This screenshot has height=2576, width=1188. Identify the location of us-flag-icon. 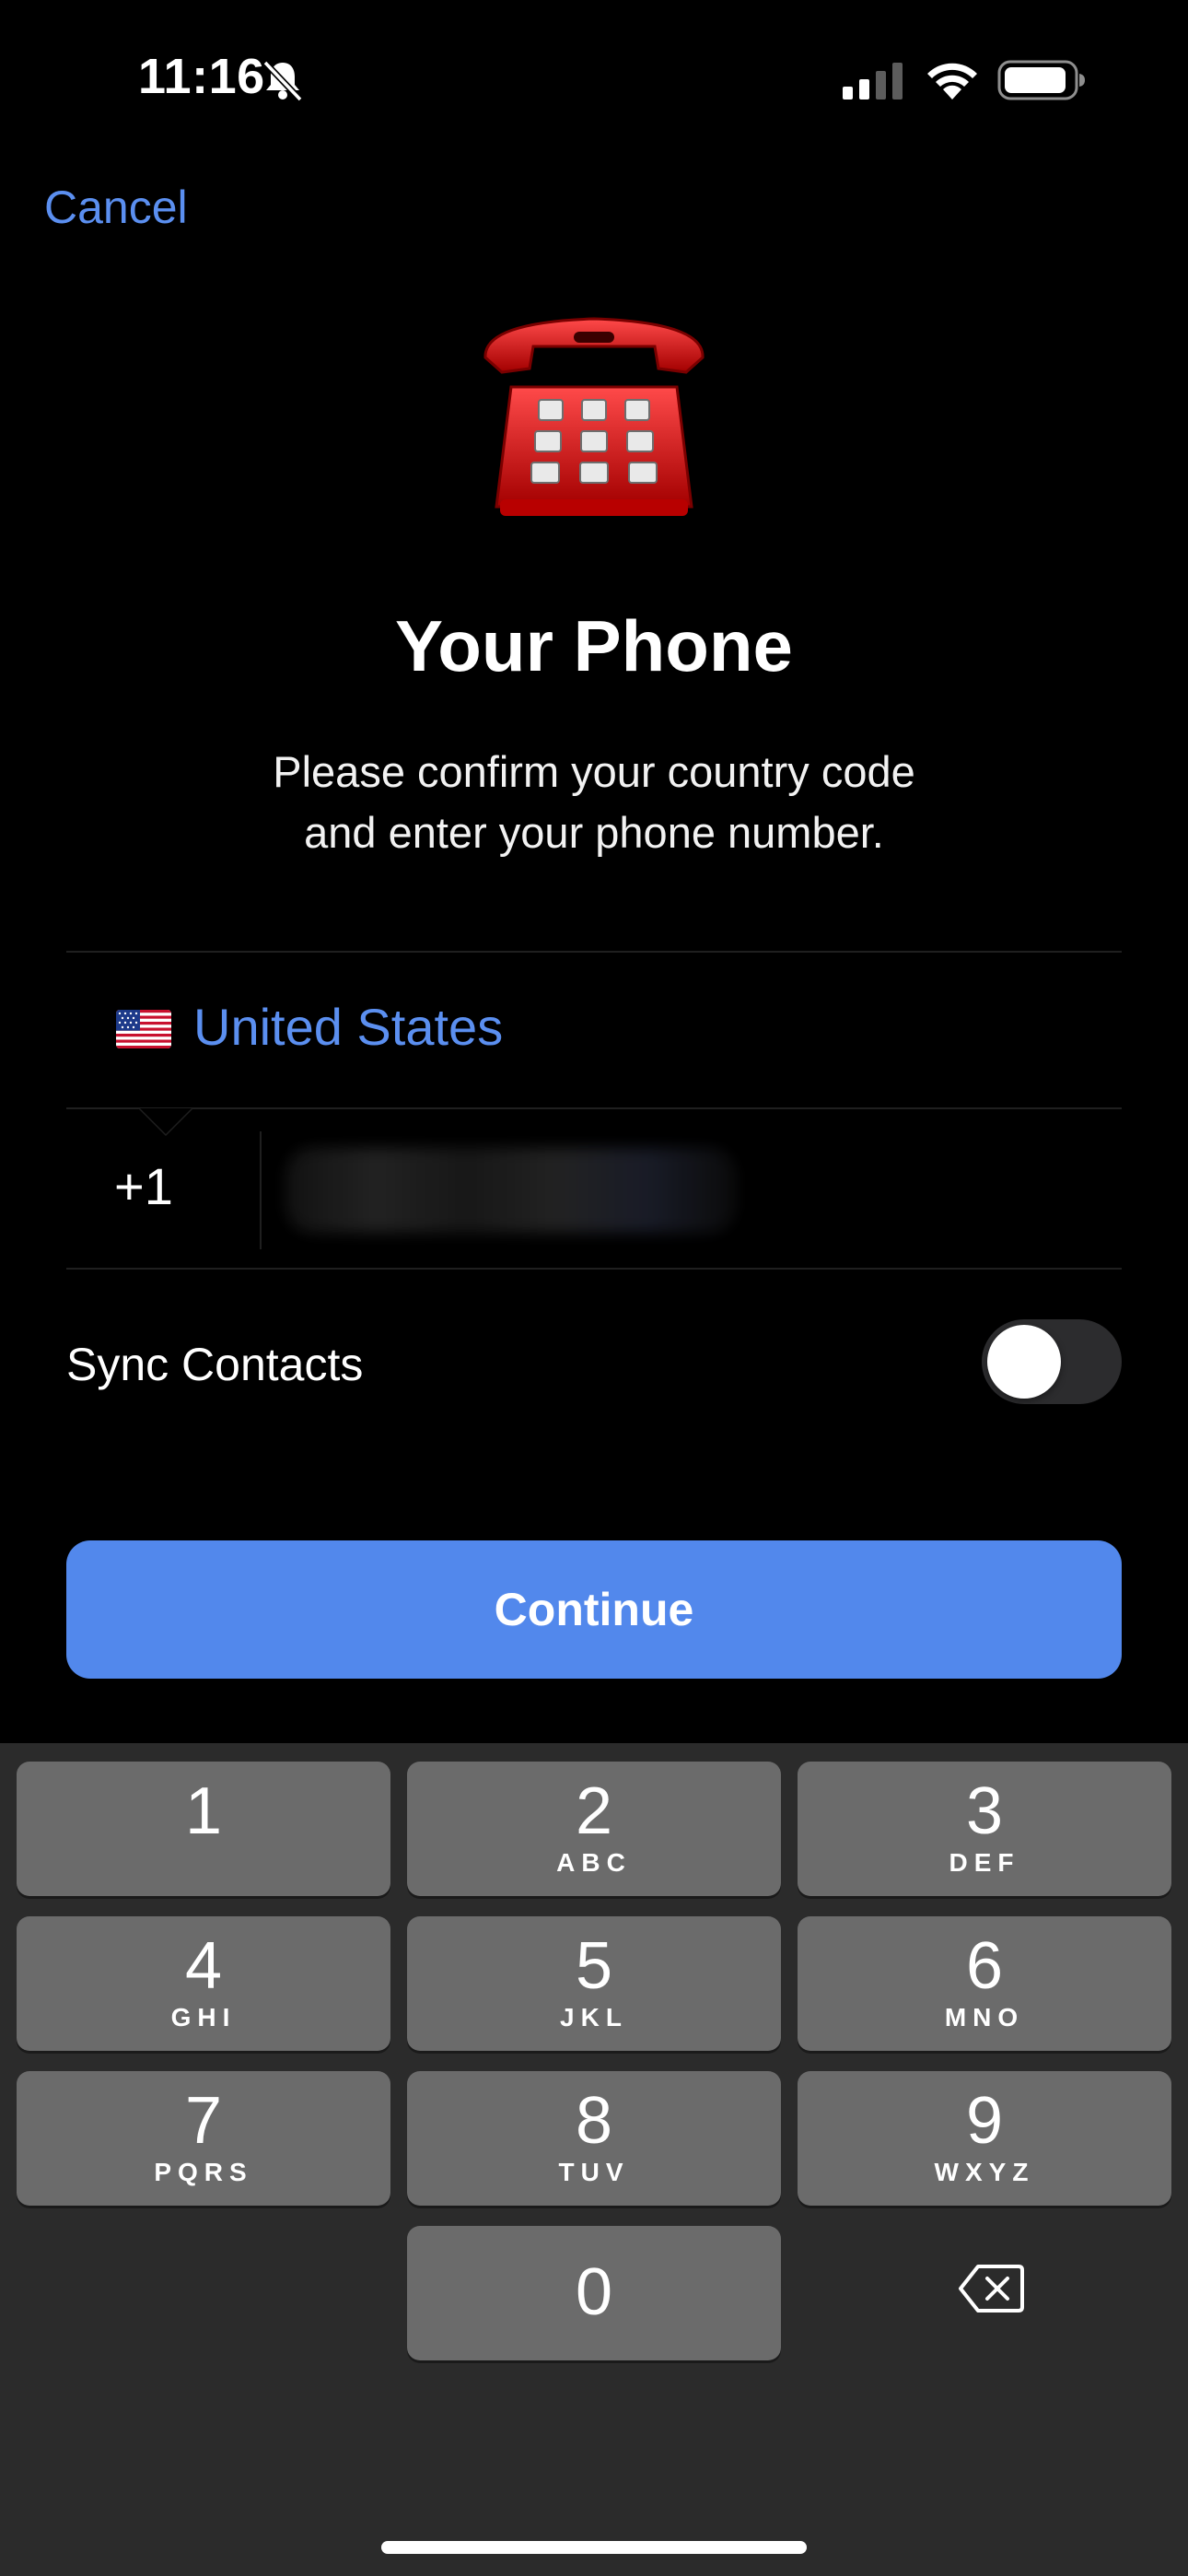
(143, 1029).